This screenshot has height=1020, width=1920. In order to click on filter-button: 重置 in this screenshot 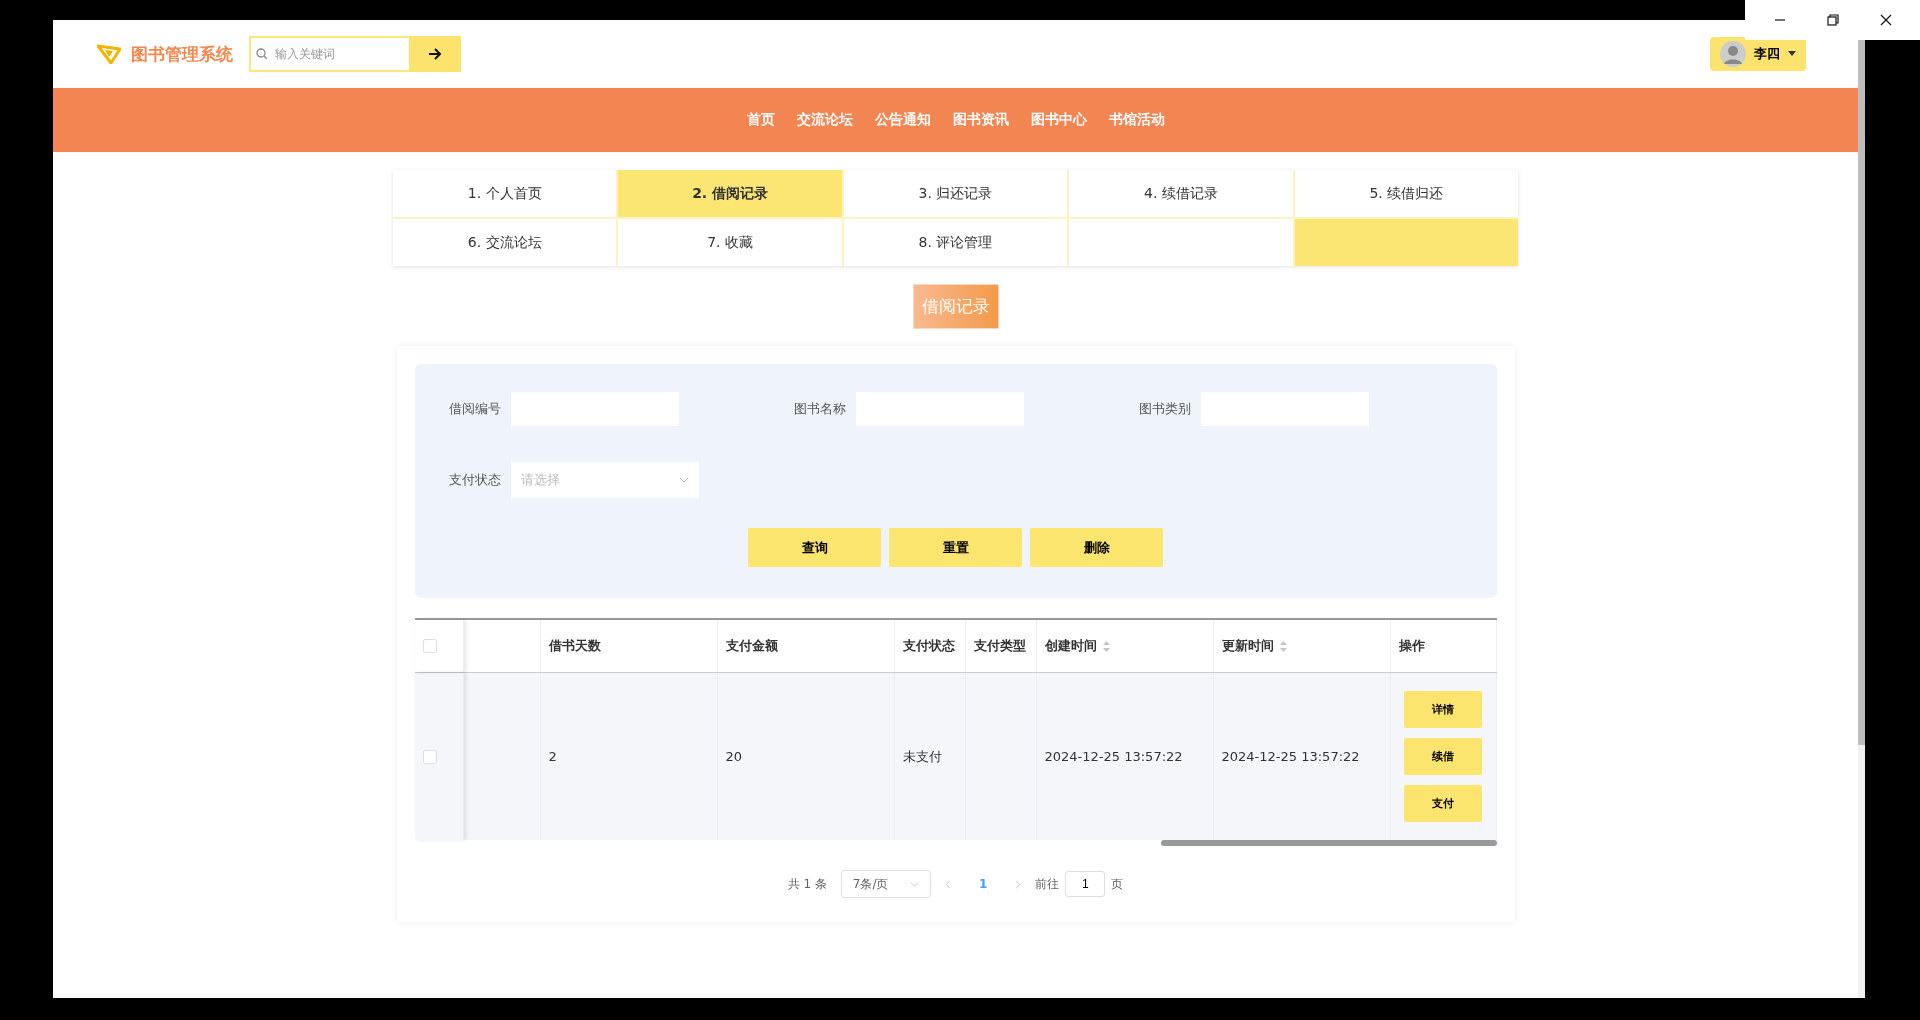, I will do `click(955, 547)`.